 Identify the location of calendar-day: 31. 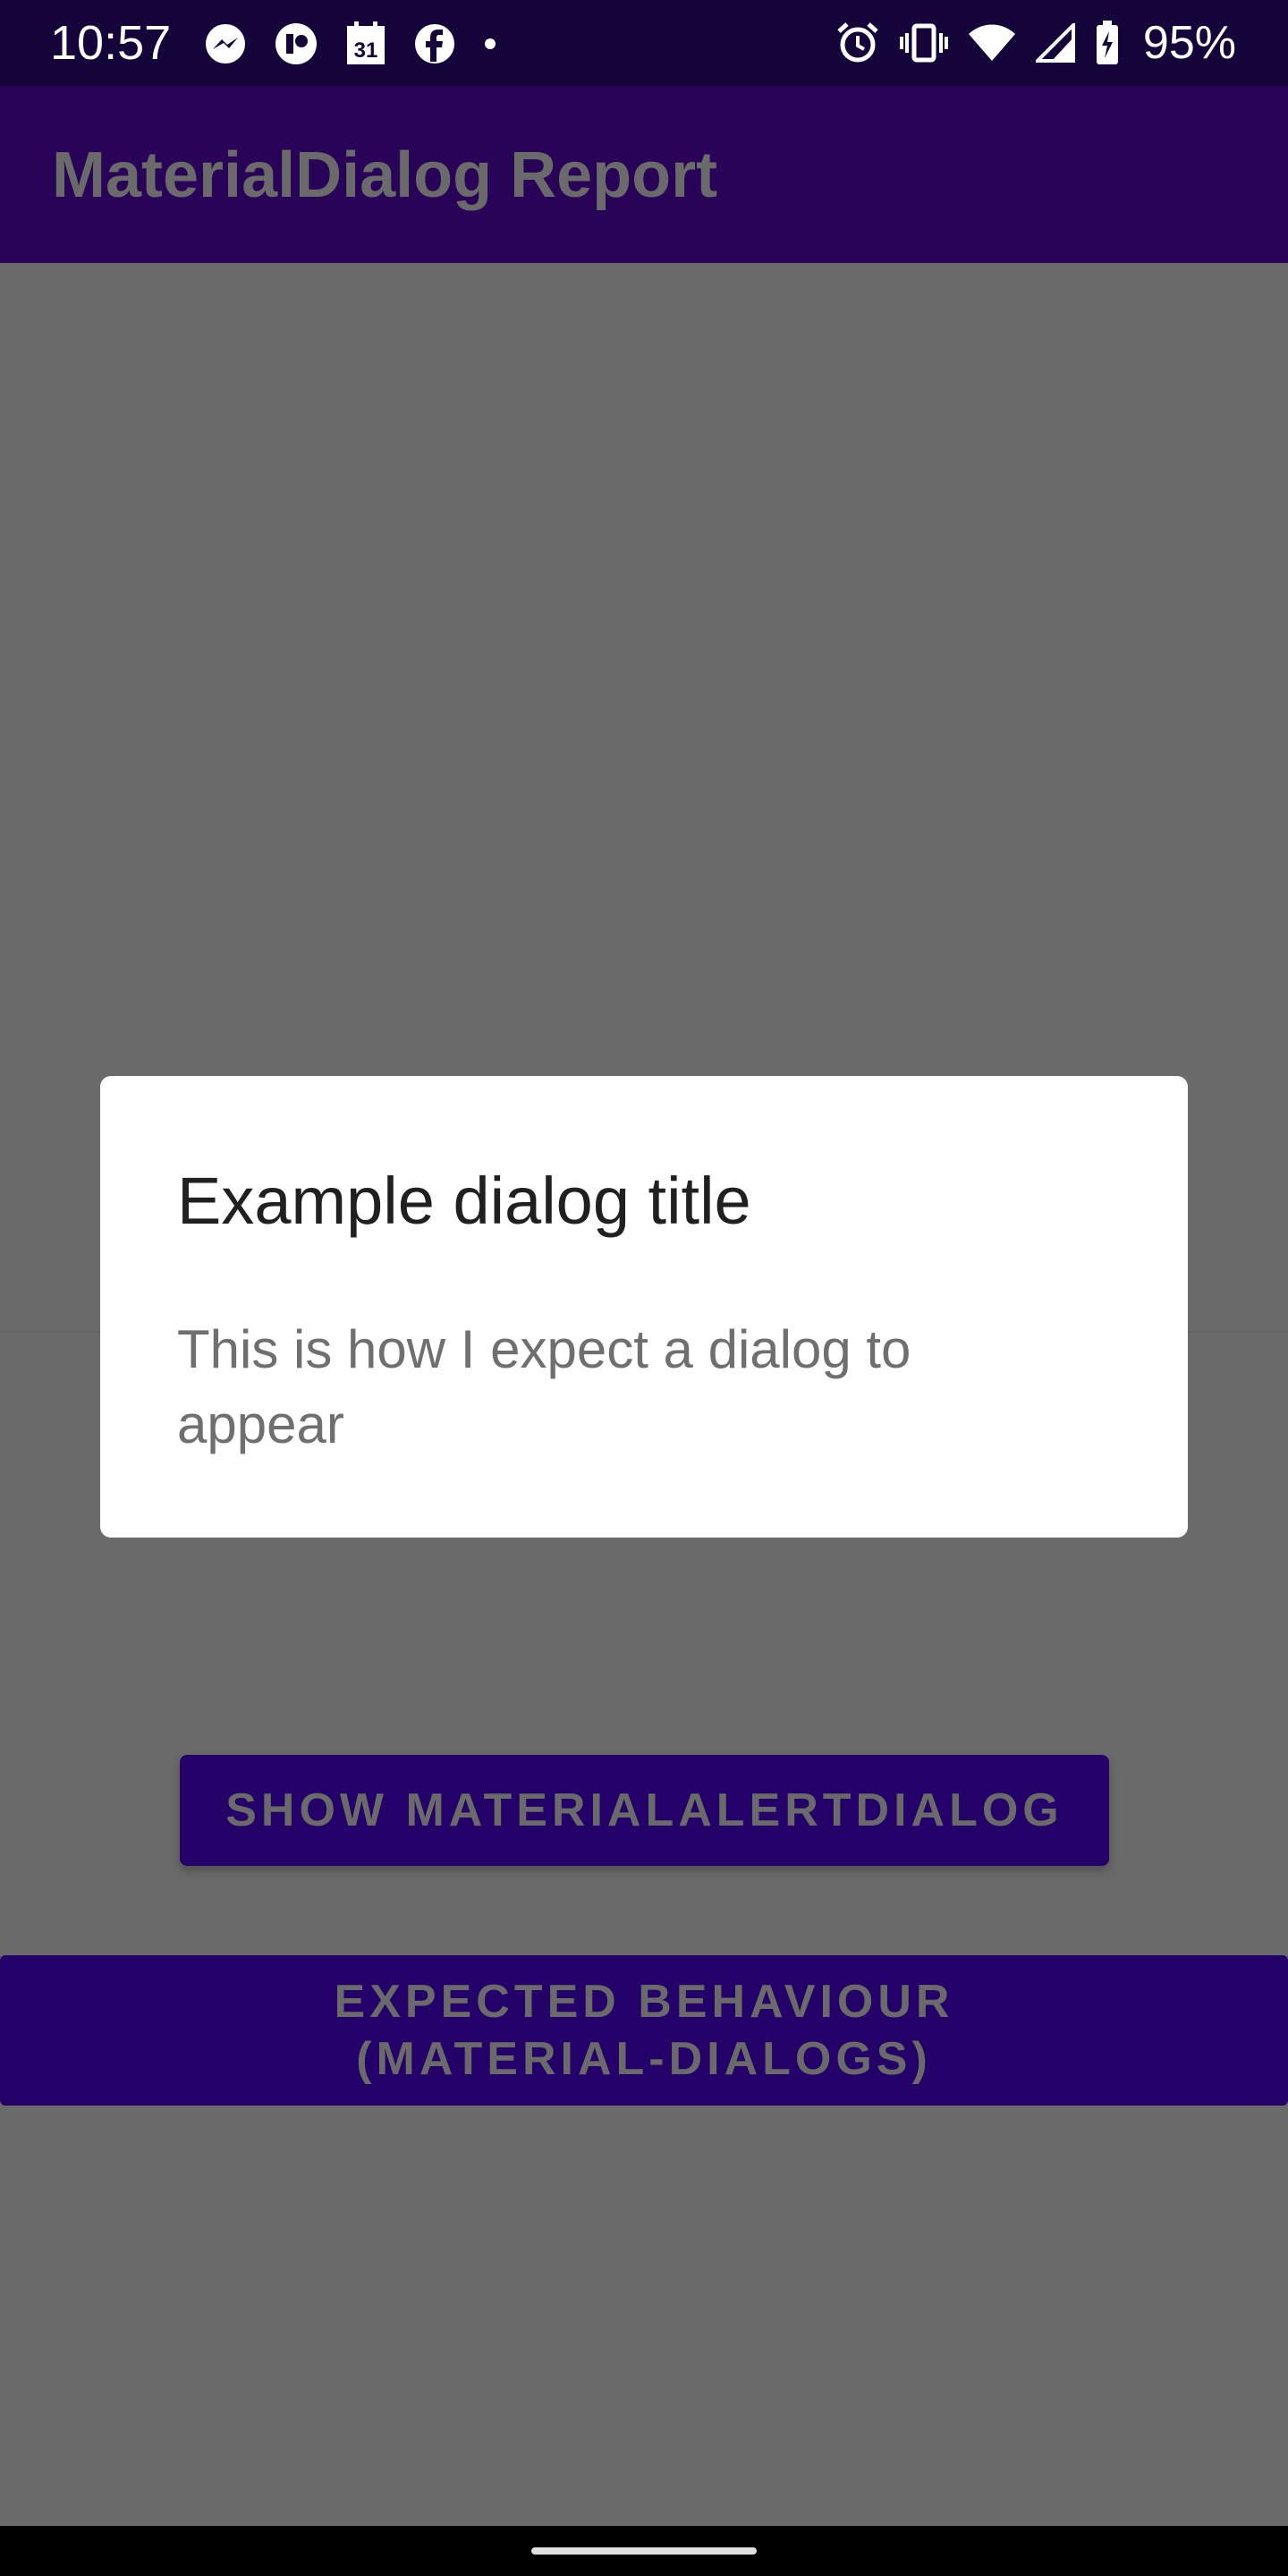
(366, 50).